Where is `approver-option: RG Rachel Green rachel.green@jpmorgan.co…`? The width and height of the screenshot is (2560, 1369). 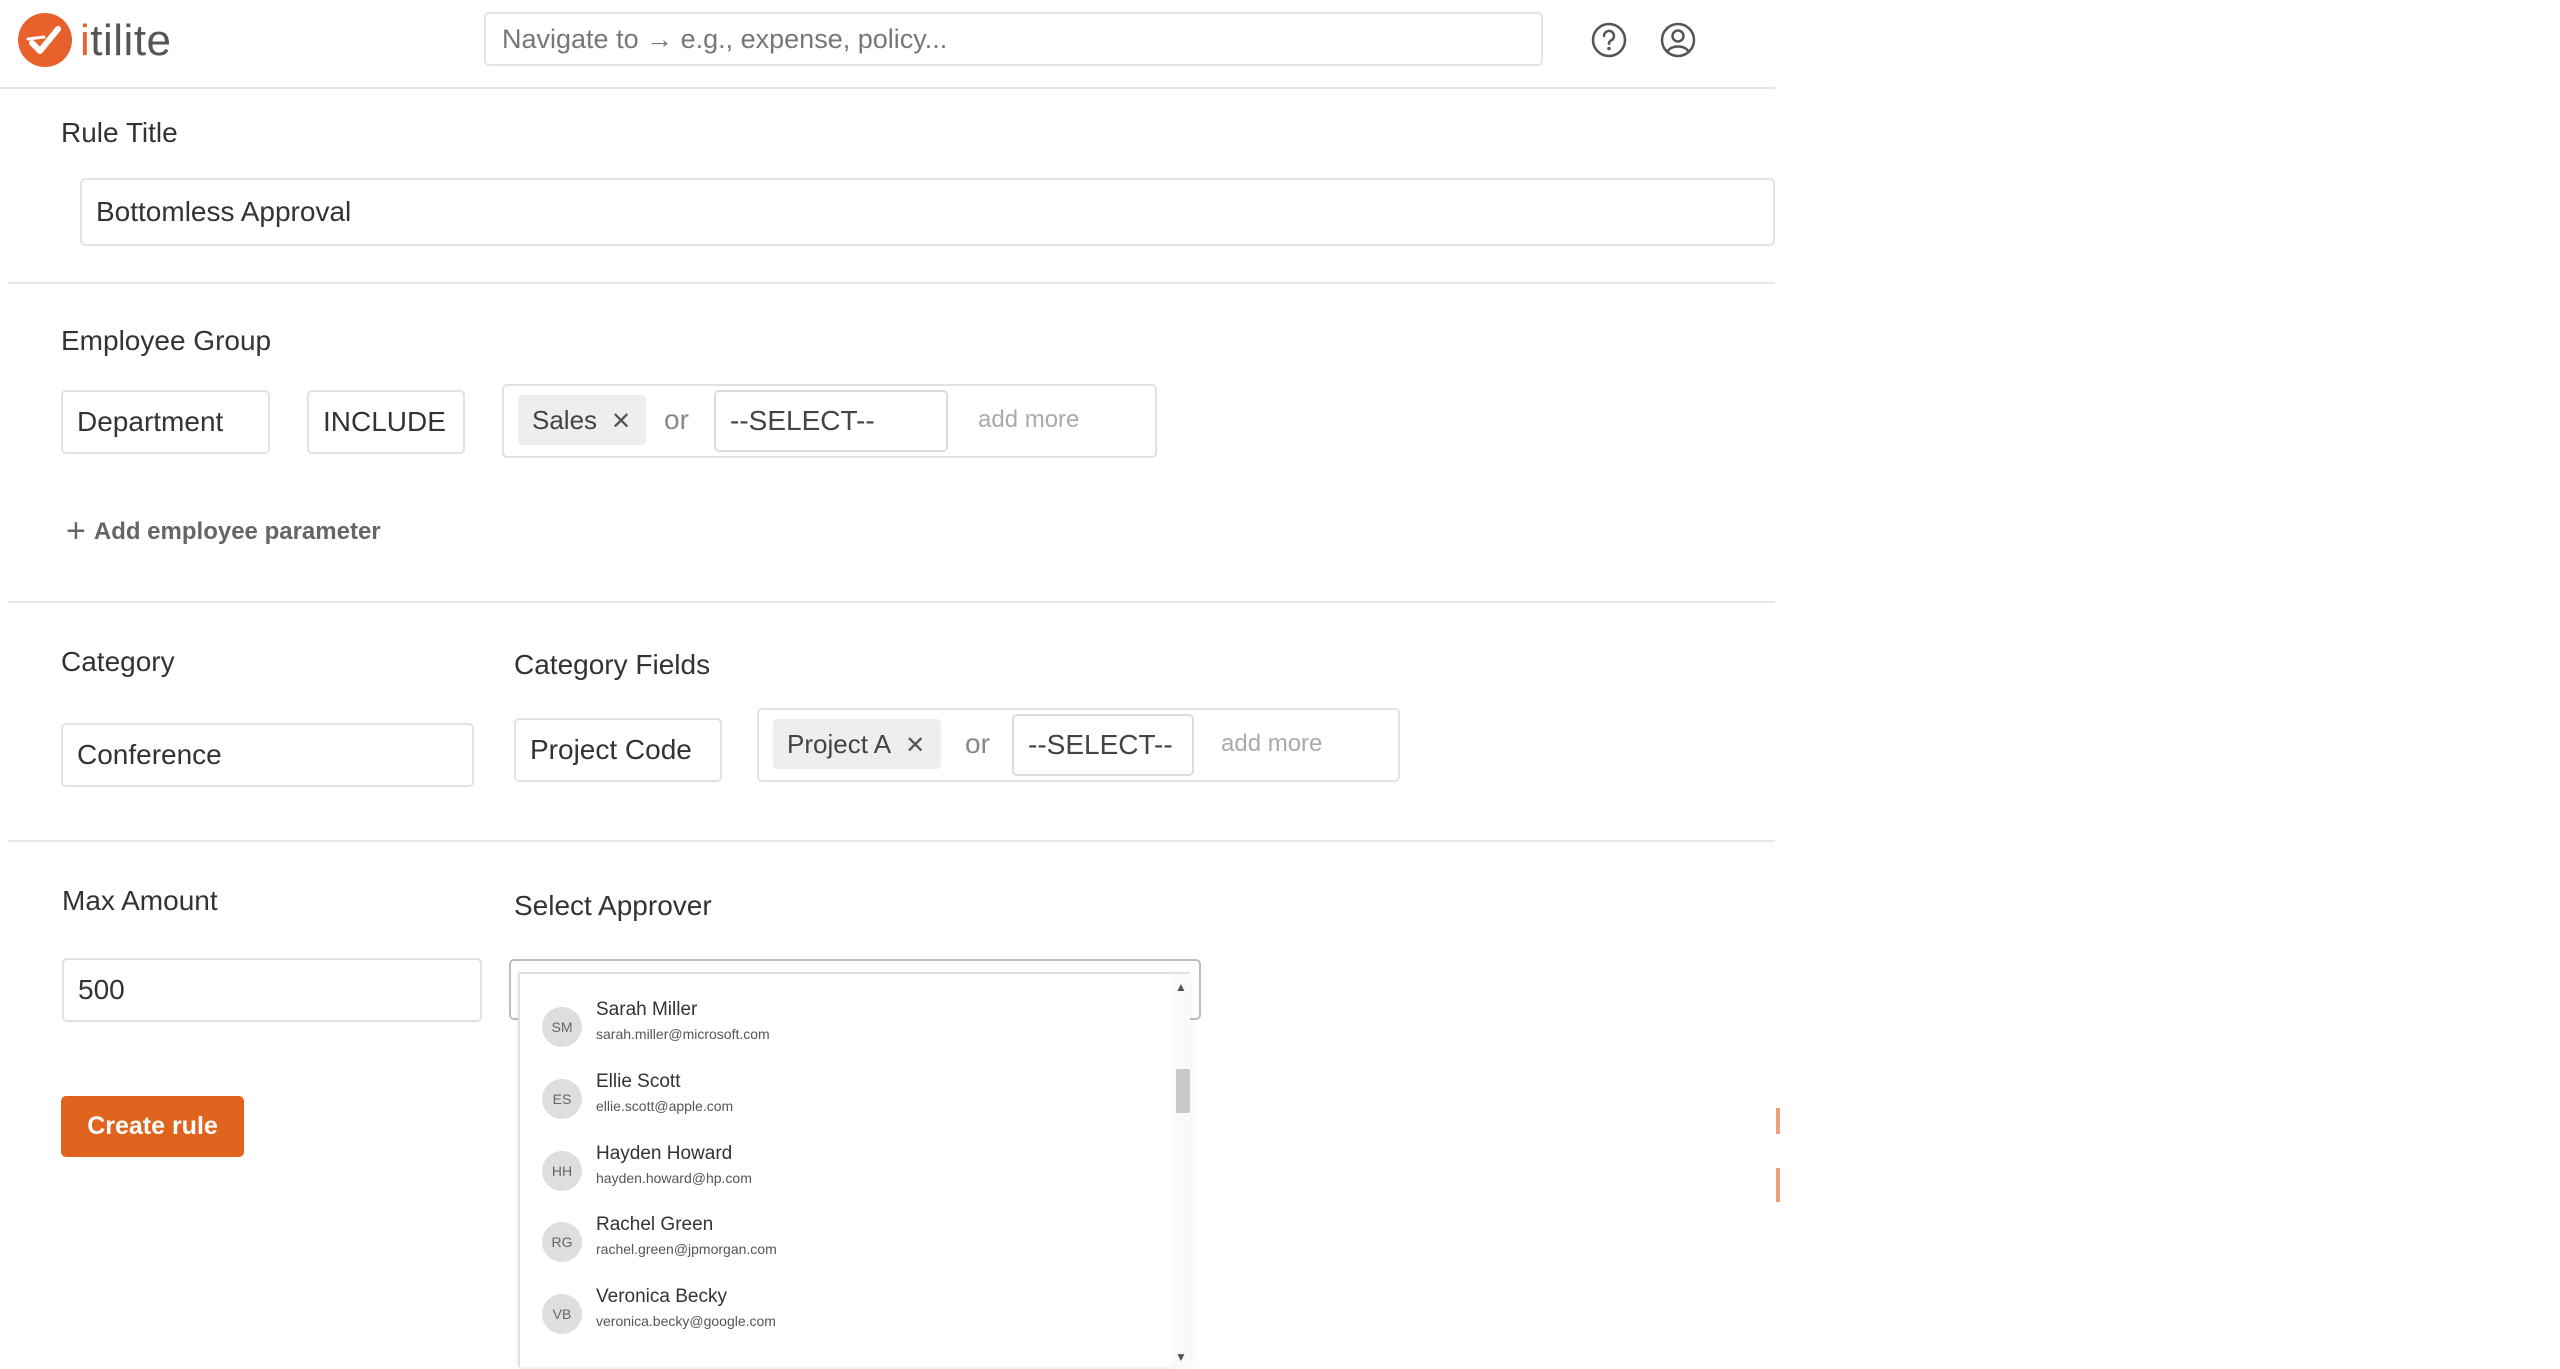 approver-option: RG Rachel Green rachel.green@jpmorgan.co… is located at coordinates (843, 1244).